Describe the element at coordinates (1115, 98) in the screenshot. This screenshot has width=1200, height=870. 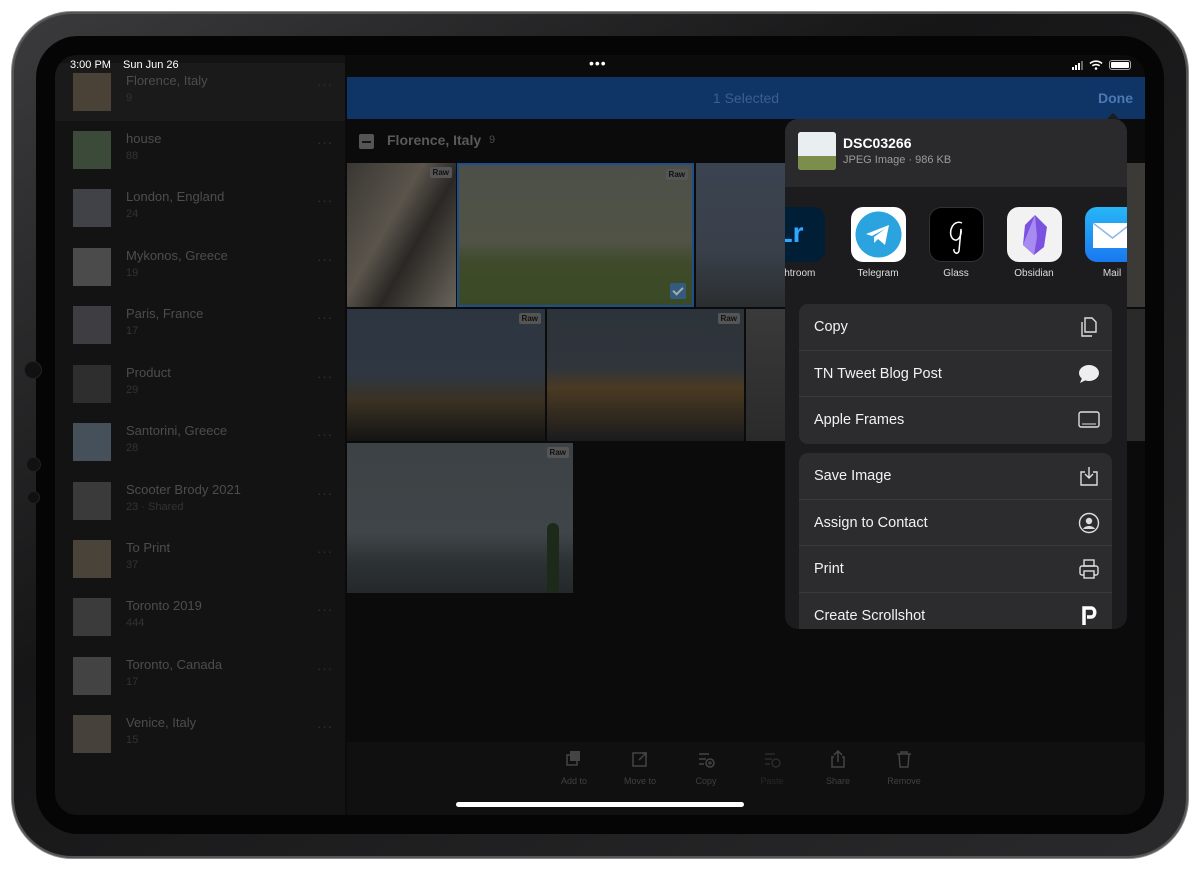
I see `done-button: Done` at that location.